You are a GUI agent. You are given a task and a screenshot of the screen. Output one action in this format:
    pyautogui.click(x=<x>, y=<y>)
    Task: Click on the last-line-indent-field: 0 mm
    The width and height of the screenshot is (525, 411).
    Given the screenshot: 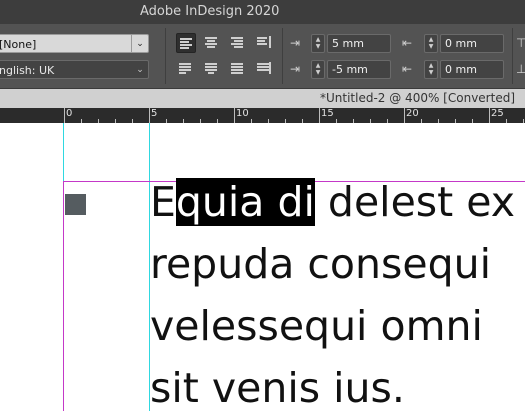 What is the action you would take?
    pyautogui.click(x=472, y=69)
    